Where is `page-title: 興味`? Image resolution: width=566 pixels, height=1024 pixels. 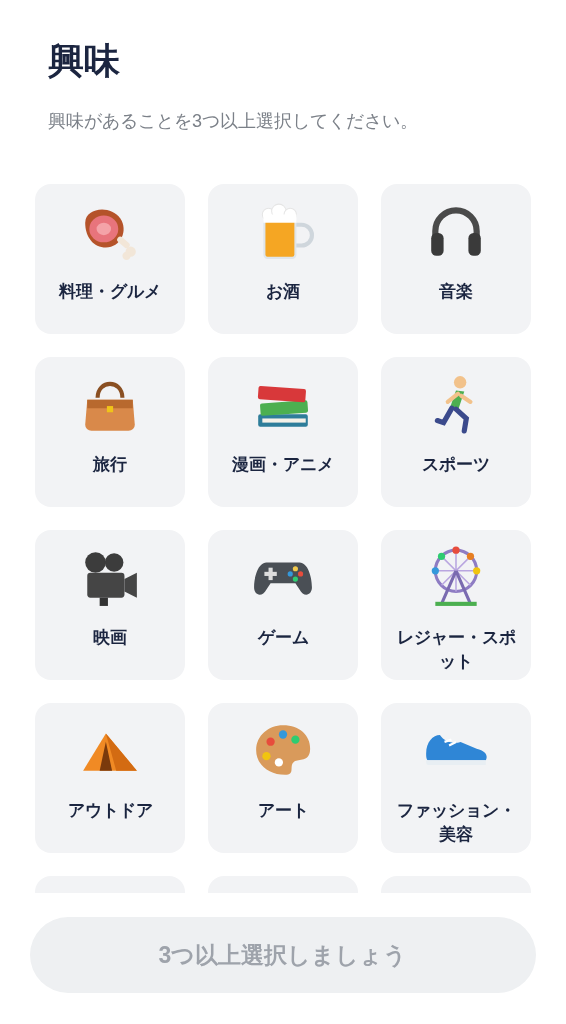 page-title: 興味 is located at coordinates (84, 61).